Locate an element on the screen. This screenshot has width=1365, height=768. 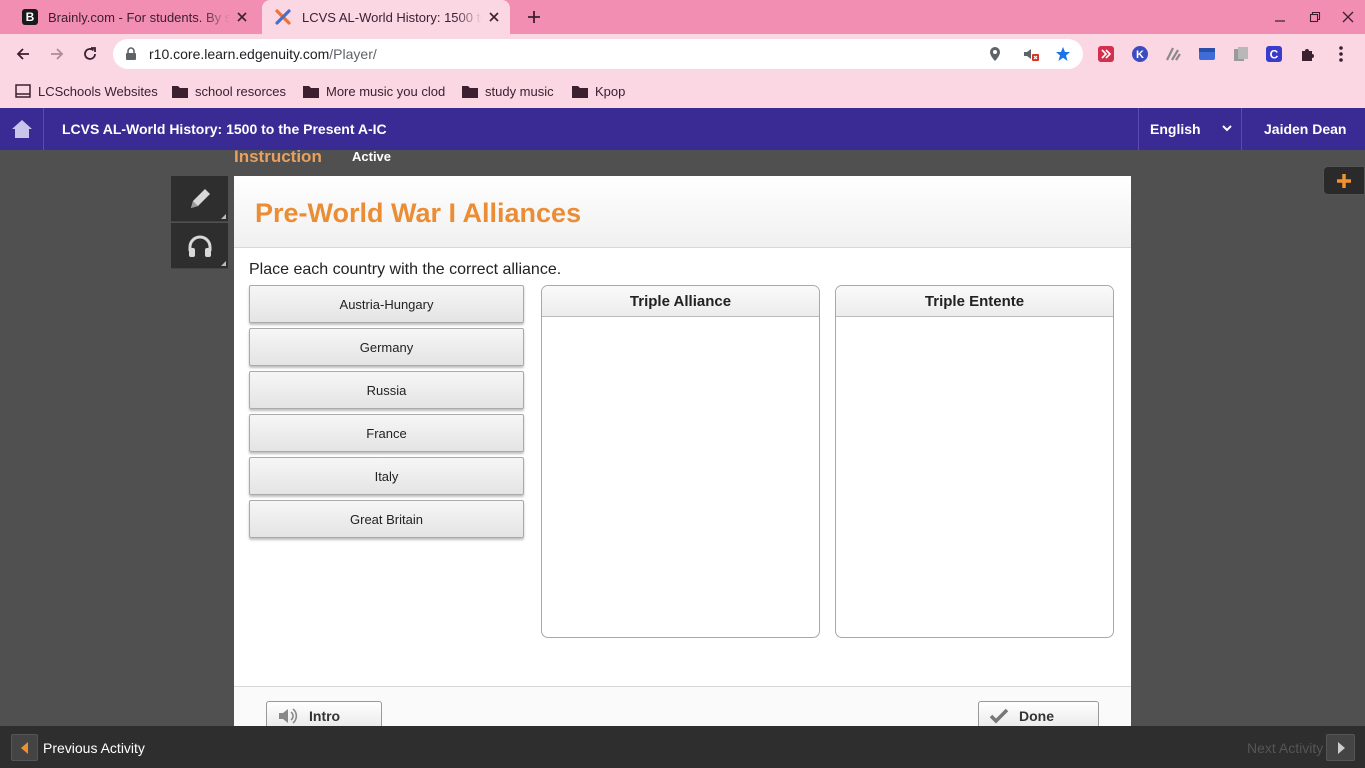
previous-activity-button is located at coordinates (24, 747).